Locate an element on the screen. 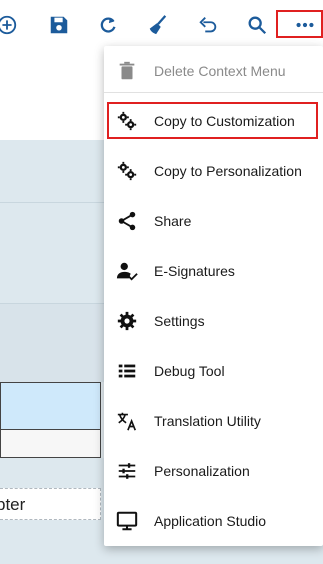 Image resolution: width=323 pixels, height=564 pixels. text-field-value: pter is located at coordinates (13, 504).